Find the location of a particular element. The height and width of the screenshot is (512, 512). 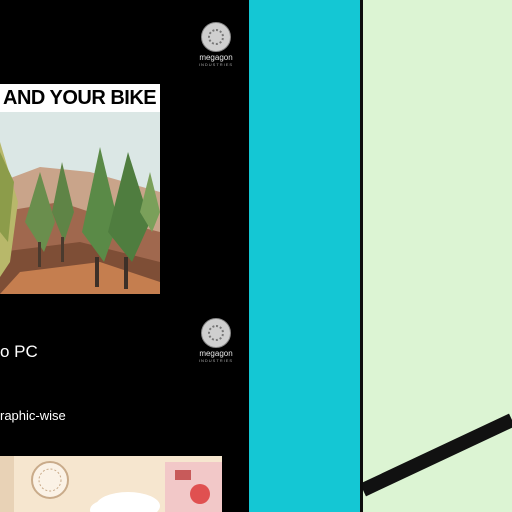

diagonal-line-shape is located at coordinates (437, 455).